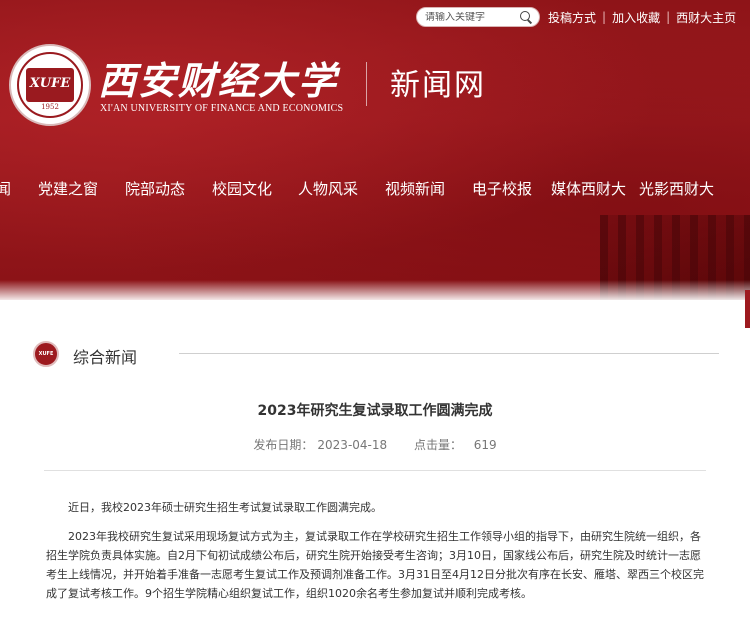  I want to click on banner-fade, so click(375, 290).